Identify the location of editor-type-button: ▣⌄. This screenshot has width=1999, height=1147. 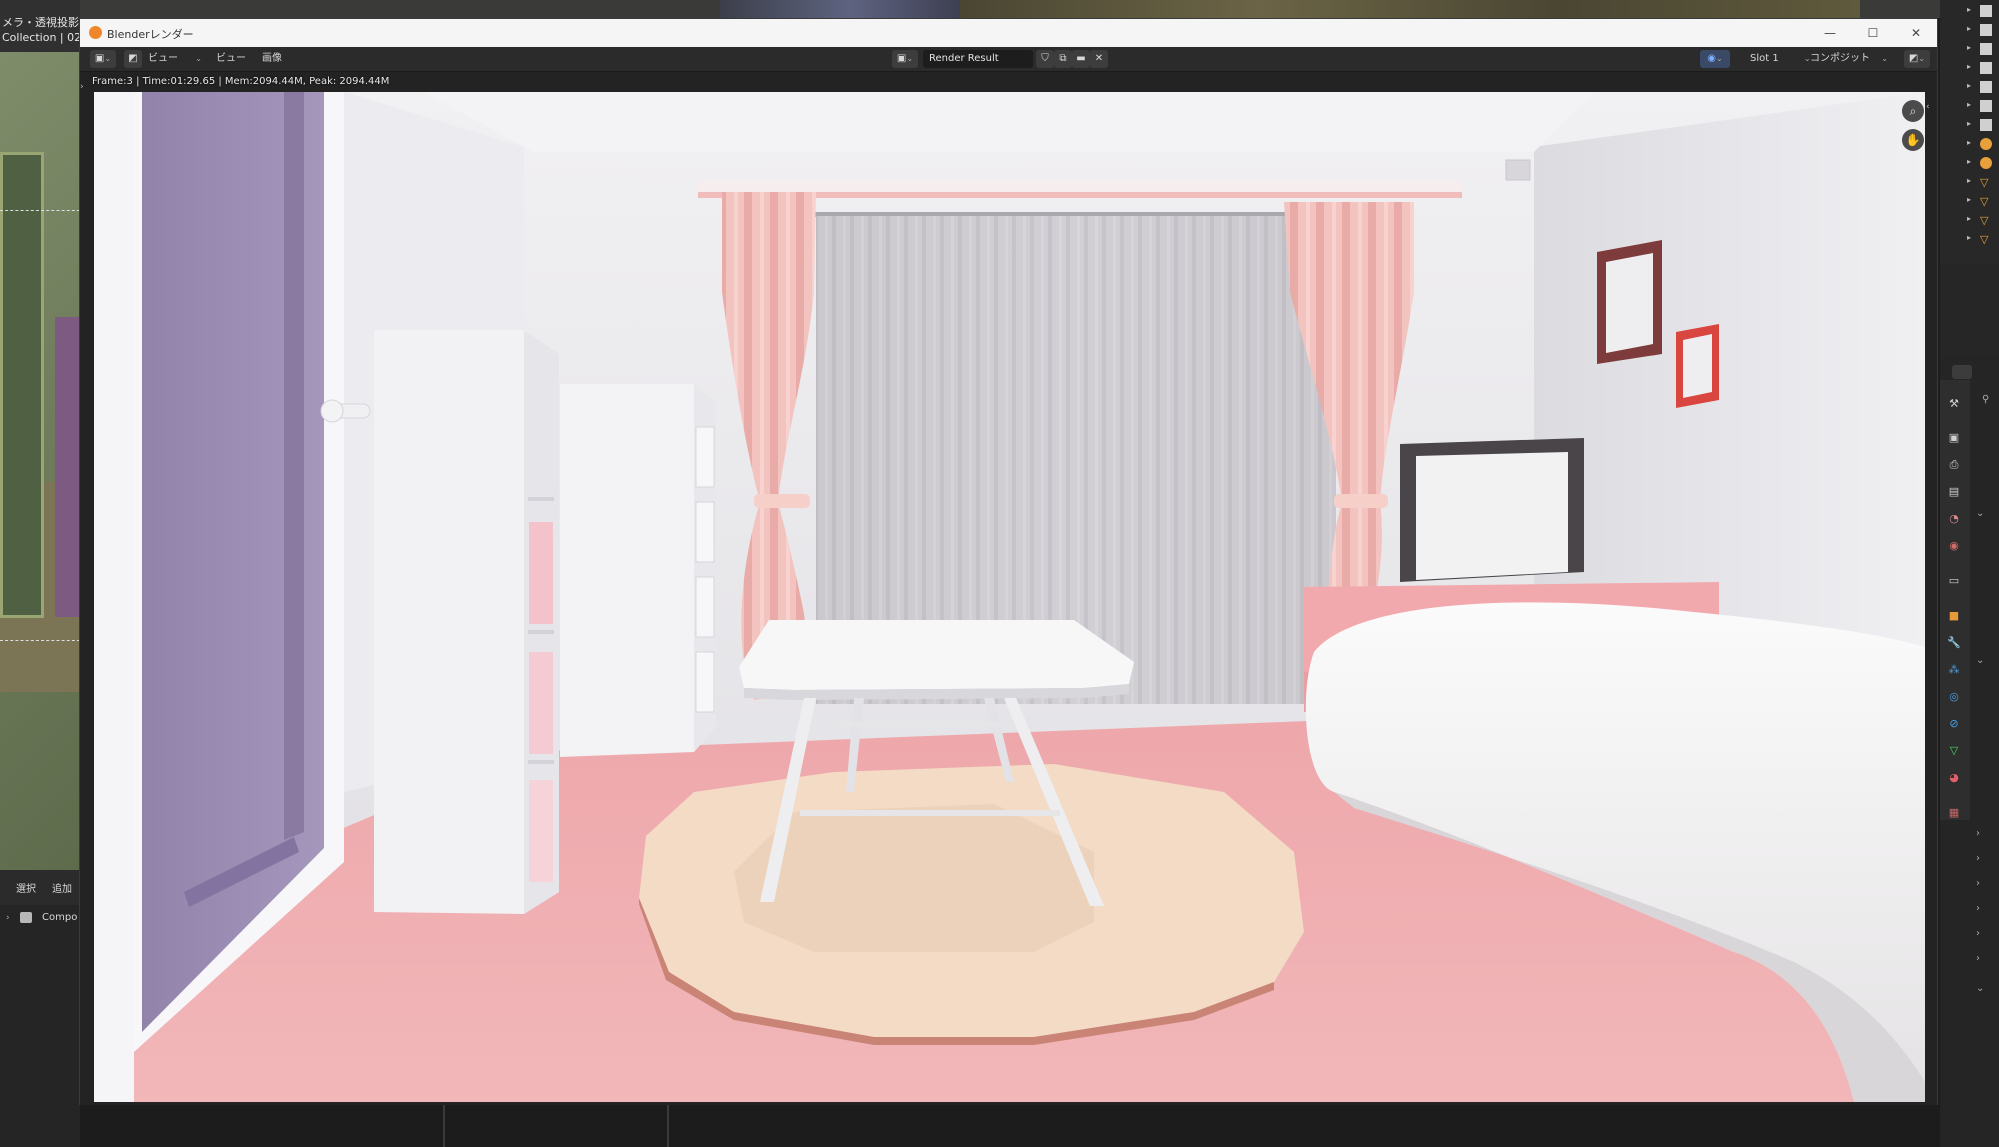
(103, 59).